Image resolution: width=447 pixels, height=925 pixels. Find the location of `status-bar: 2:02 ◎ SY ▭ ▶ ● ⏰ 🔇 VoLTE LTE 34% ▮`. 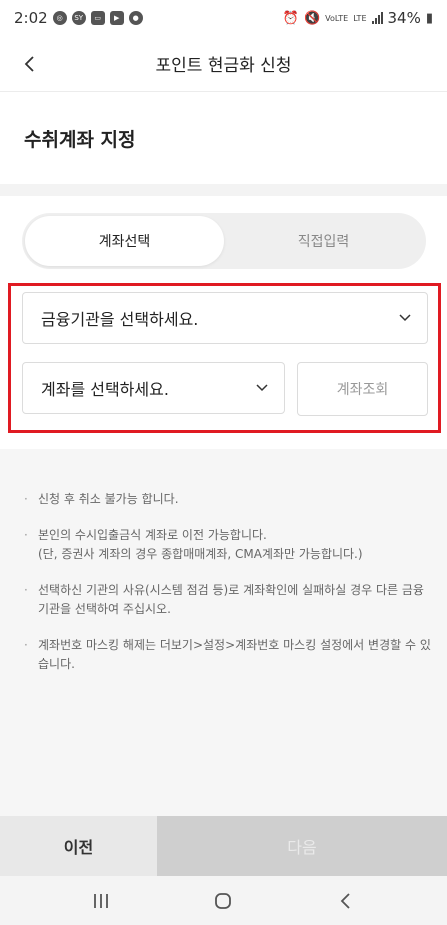

status-bar: 2:02 ◎ SY ▭ ▶ ● ⏰ 🔇 VoLTE LTE 34% ▮ is located at coordinates (223, 18).